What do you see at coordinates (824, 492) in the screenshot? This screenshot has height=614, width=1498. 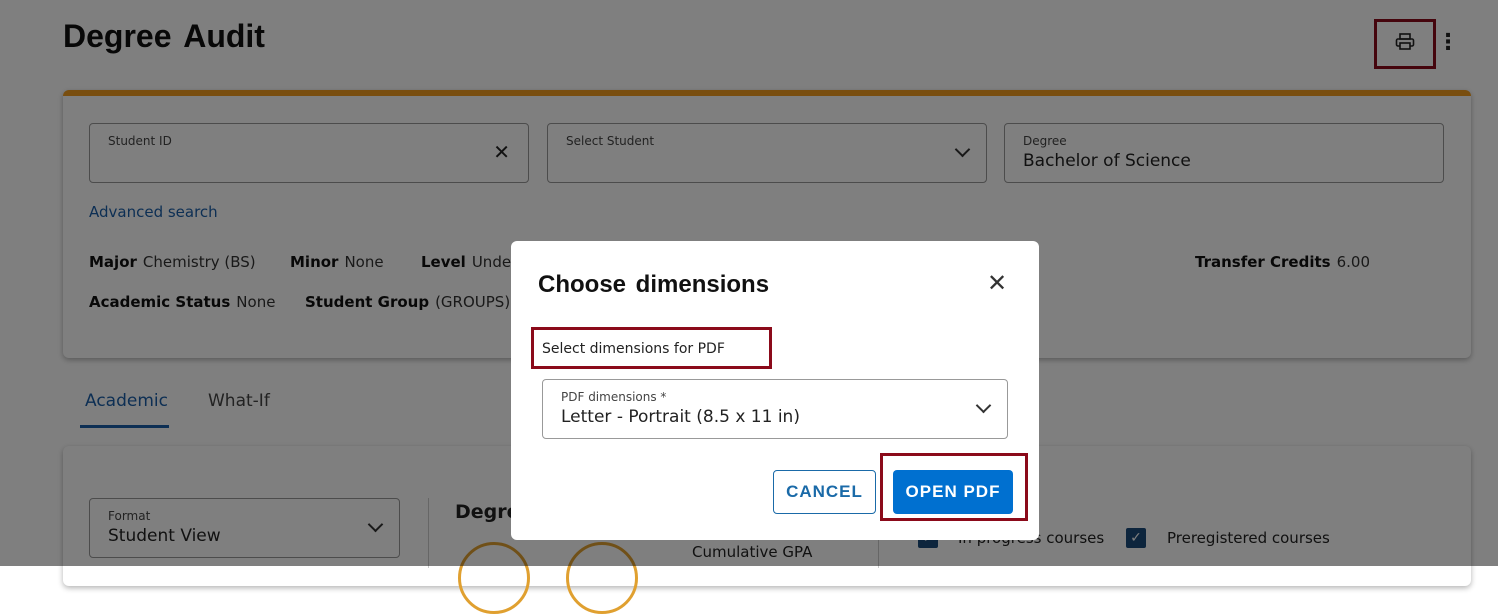 I see `cancel-button: CANCEL` at bounding box center [824, 492].